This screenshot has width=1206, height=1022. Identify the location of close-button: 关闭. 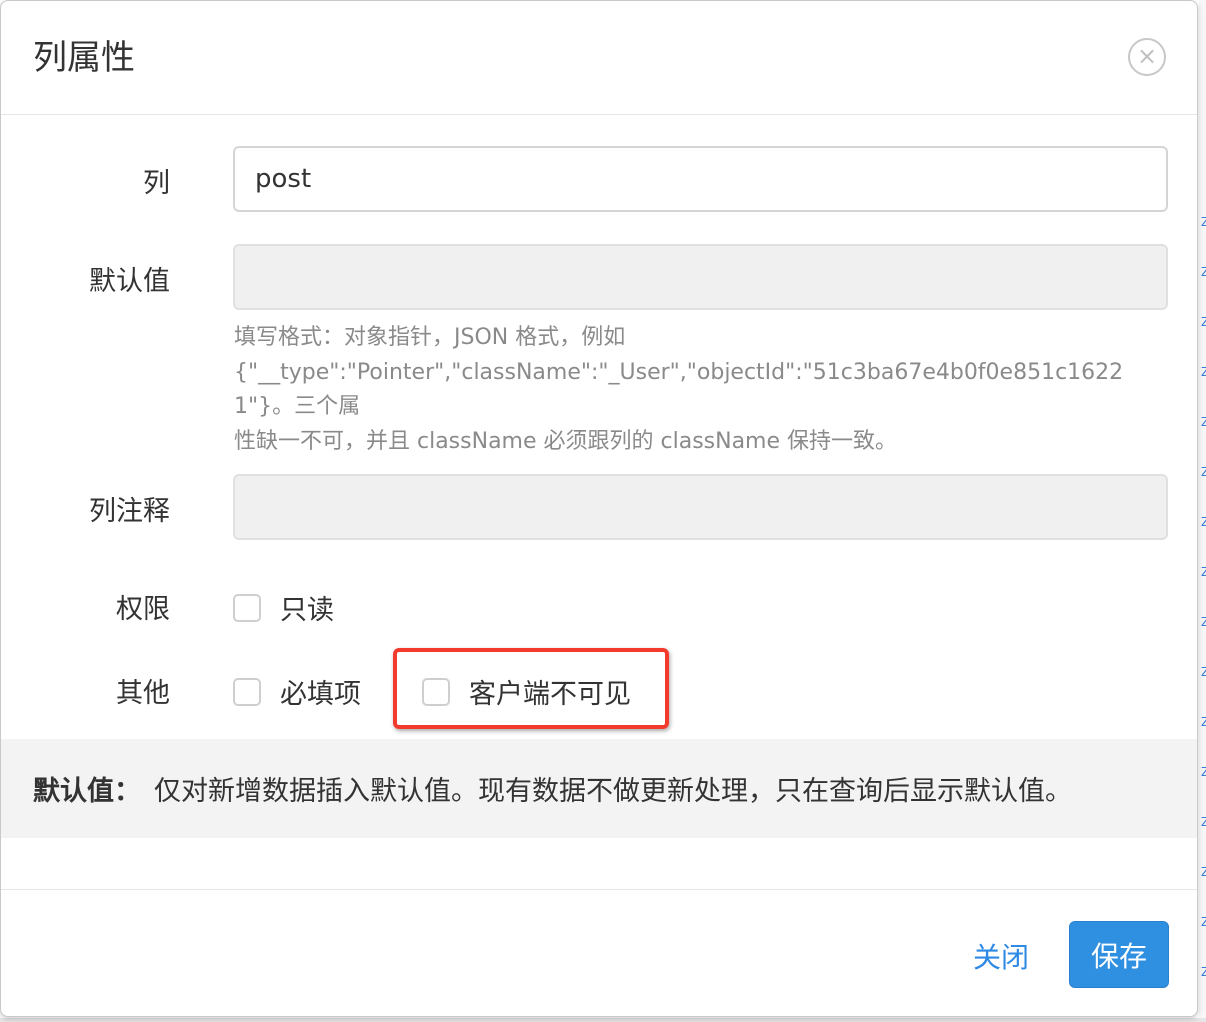
(1001, 956).